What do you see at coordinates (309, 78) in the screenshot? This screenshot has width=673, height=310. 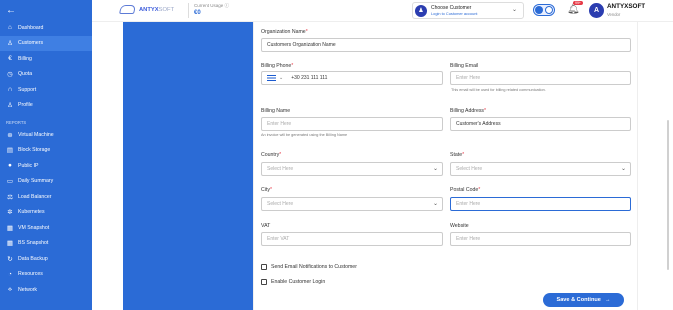 I see `phone-value: +30 231 111 111` at bounding box center [309, 78].